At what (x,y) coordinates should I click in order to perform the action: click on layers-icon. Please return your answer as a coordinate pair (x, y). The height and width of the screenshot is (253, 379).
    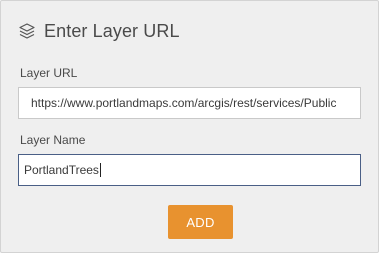
    Looking at the image, I should click on (27, 31).